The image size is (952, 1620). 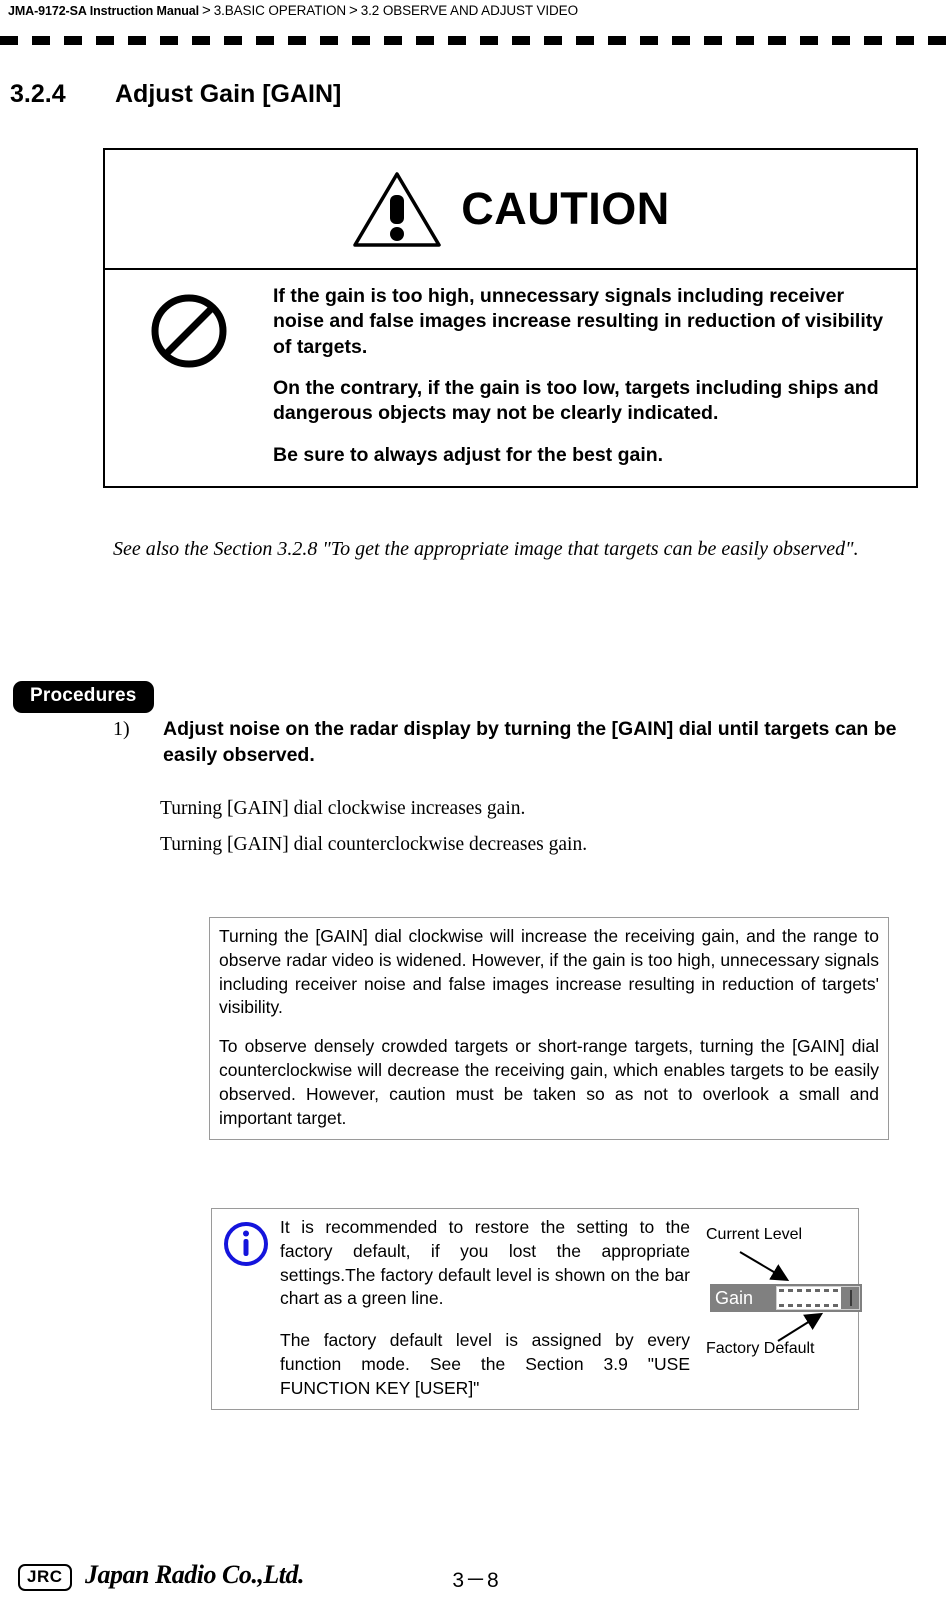 What do you see at coordinates (469, 10) in the screenshot?
I see `breadcrumb-section: 3.2 OBSERVE AND ADJUST VIDEO` at bounding box center [469, 10].